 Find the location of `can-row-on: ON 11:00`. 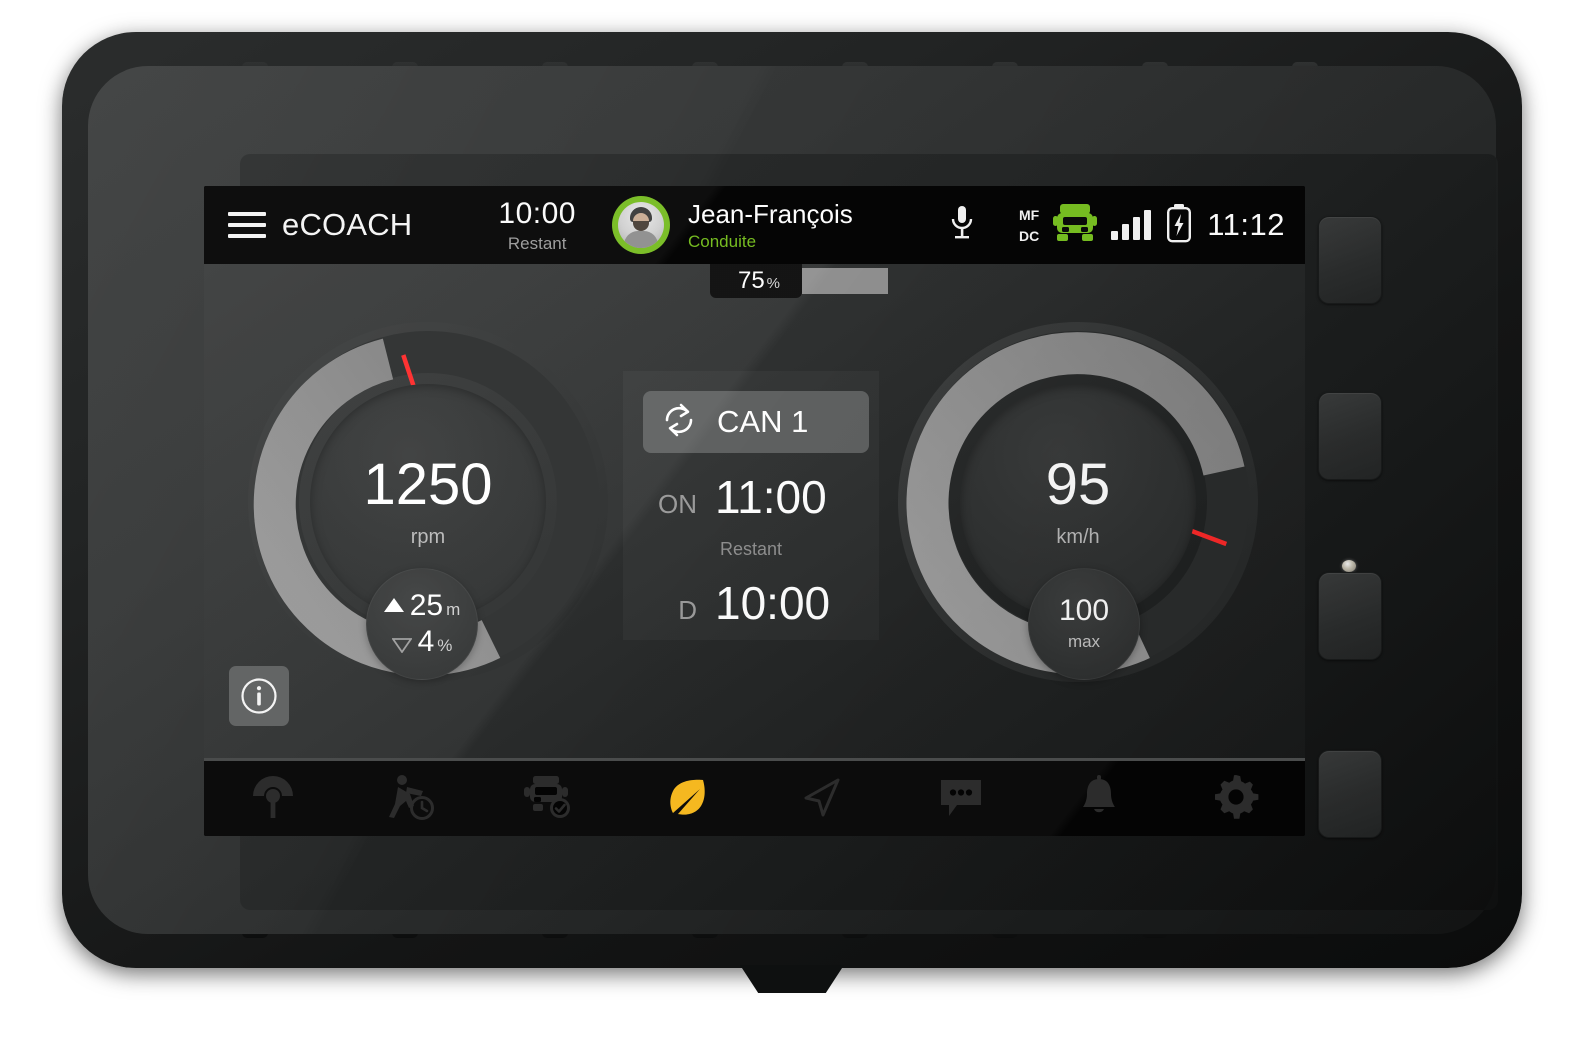

can-row-on: ON 11:00 is located at coordinates (731, 497).